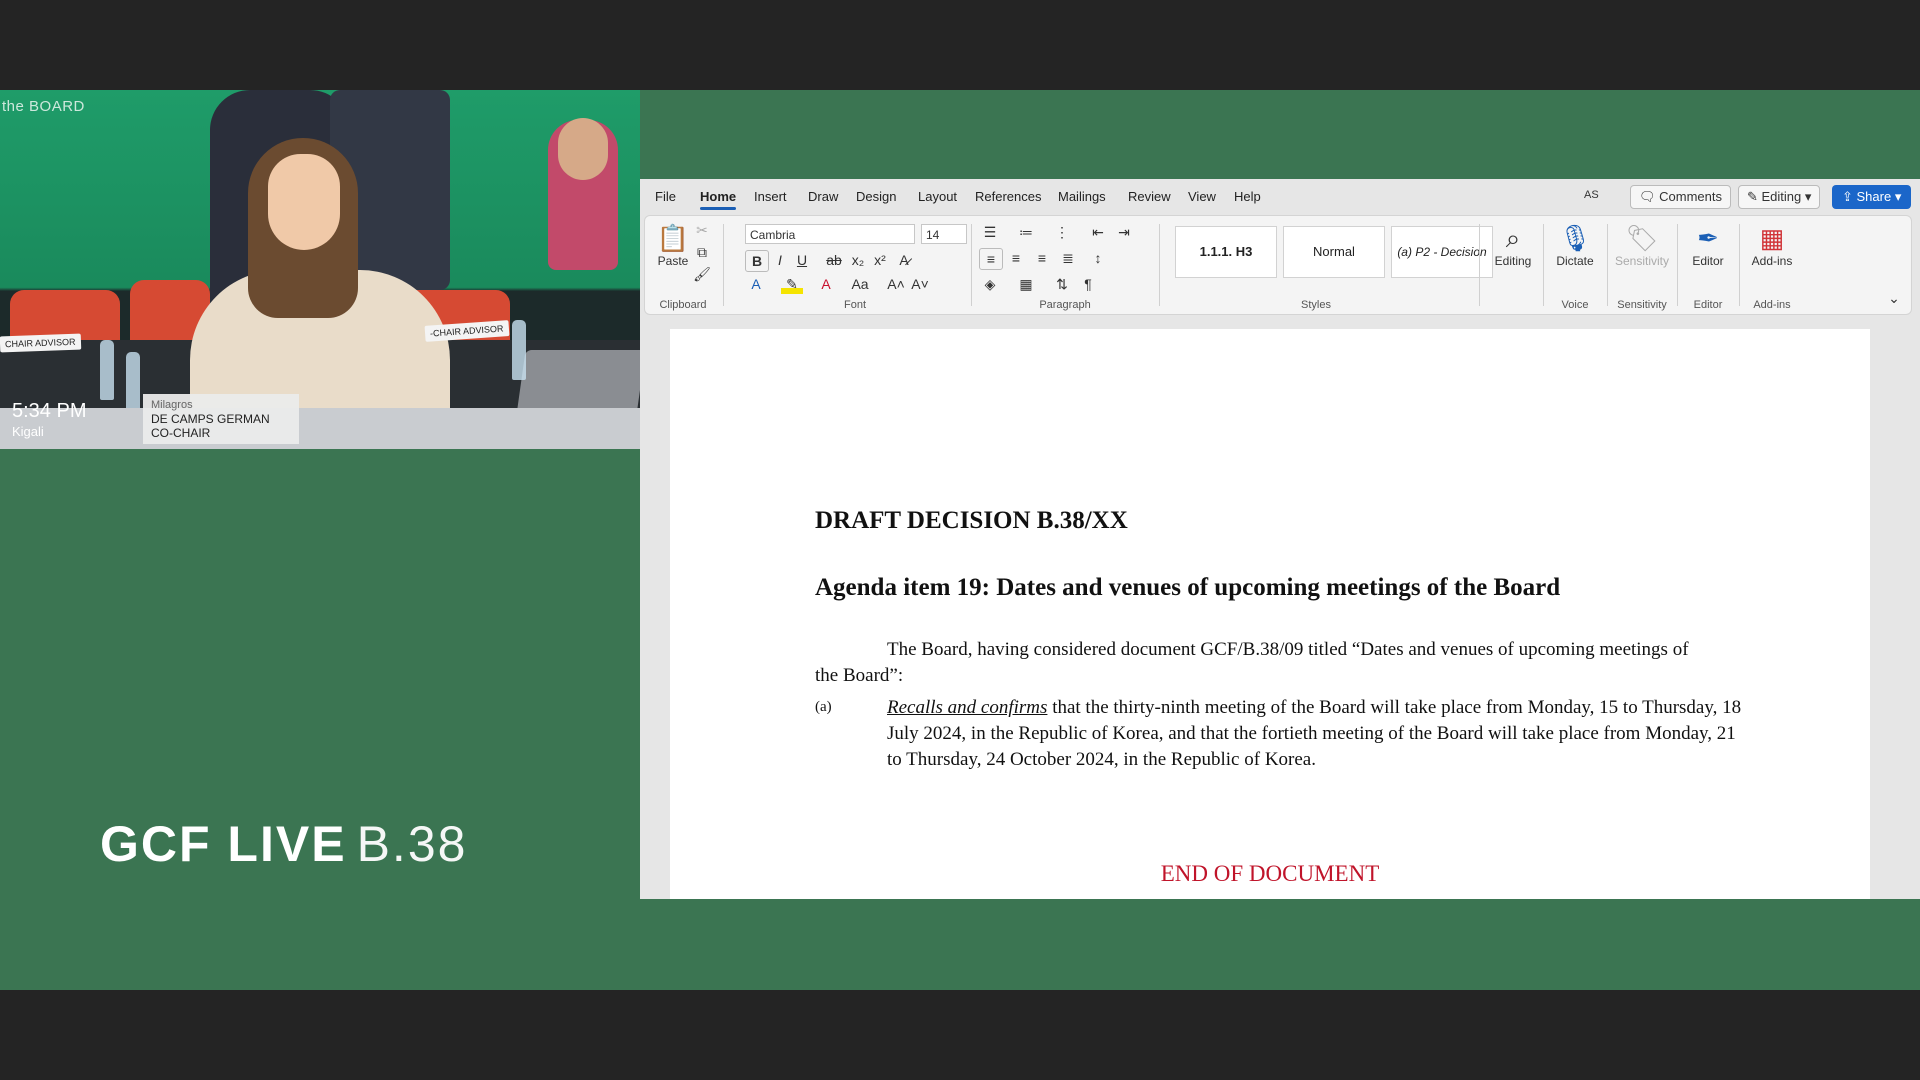 The width and height of the screenshot is (1920, 1080). I want to click on brand-main: GCF LIVE, so click(223, 844).